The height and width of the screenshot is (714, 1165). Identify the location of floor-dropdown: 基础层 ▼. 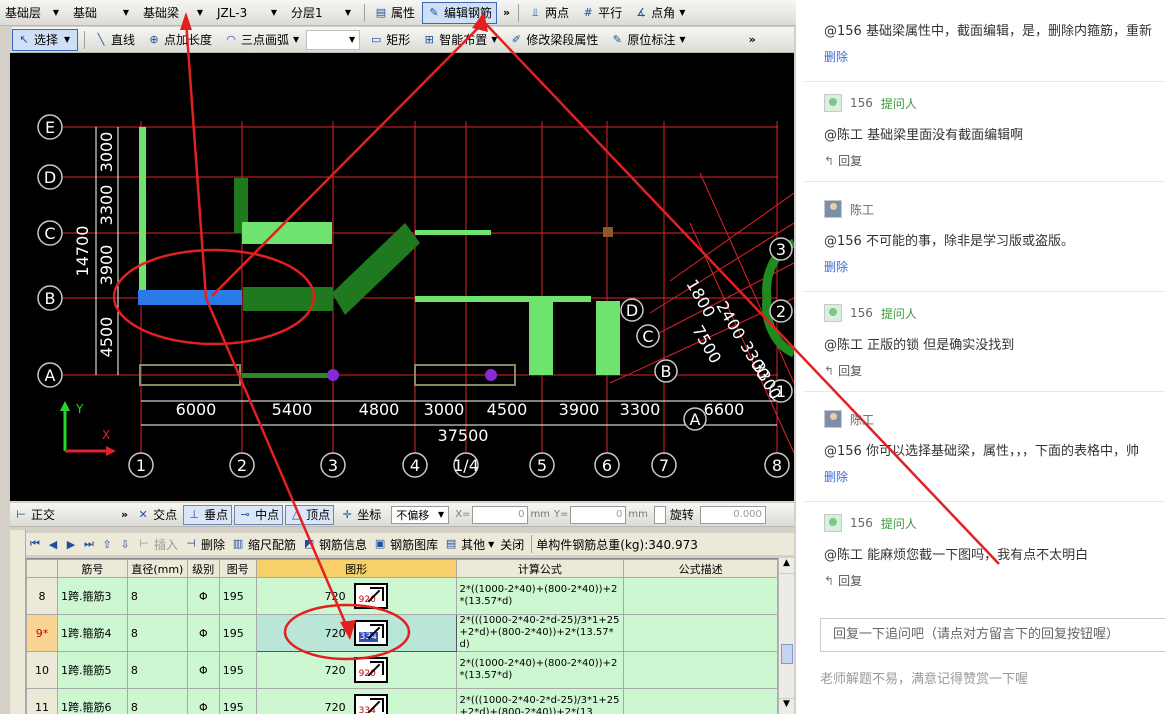
(32, 13).